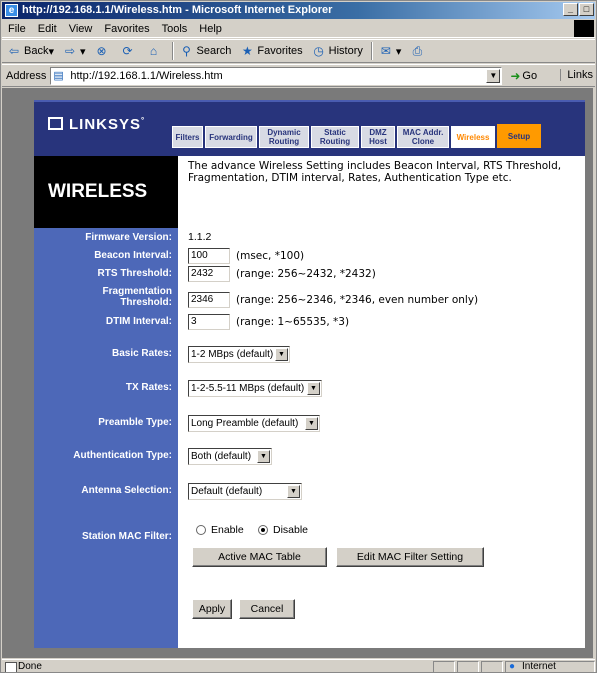 This screenshot has height=673, width=597. What do you see at coordinates (205, 51) in the screenshot?
I see `search-button: ⚲ Search` at bounding box center [205, 51].